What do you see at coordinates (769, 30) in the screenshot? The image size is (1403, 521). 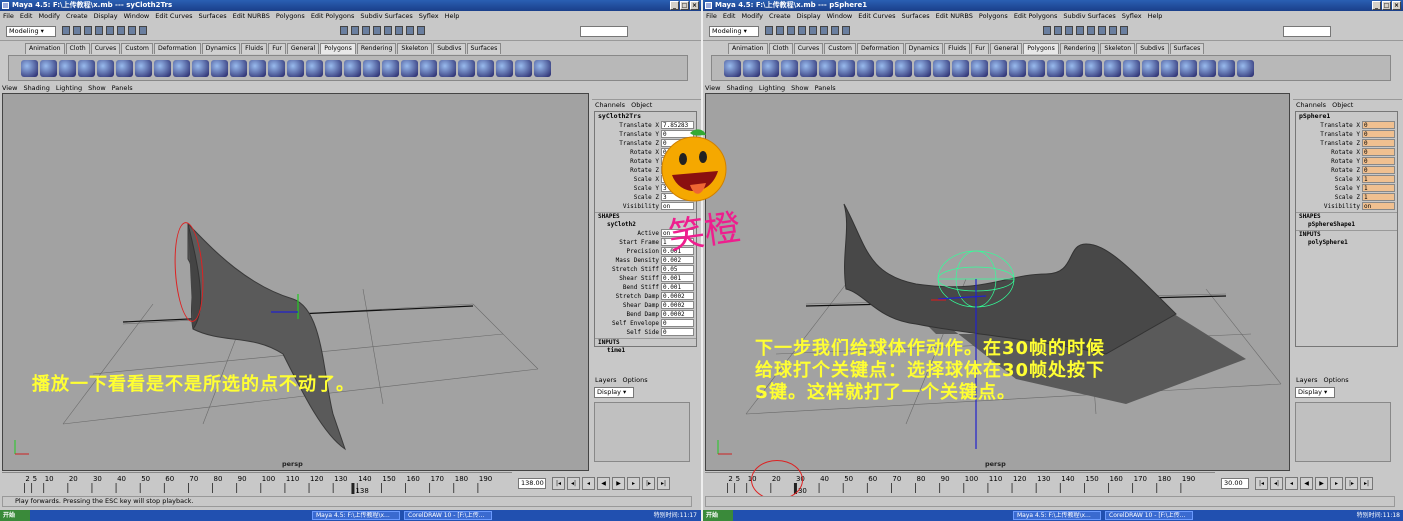 I see `file-icon` at bounding box center [769, 30].